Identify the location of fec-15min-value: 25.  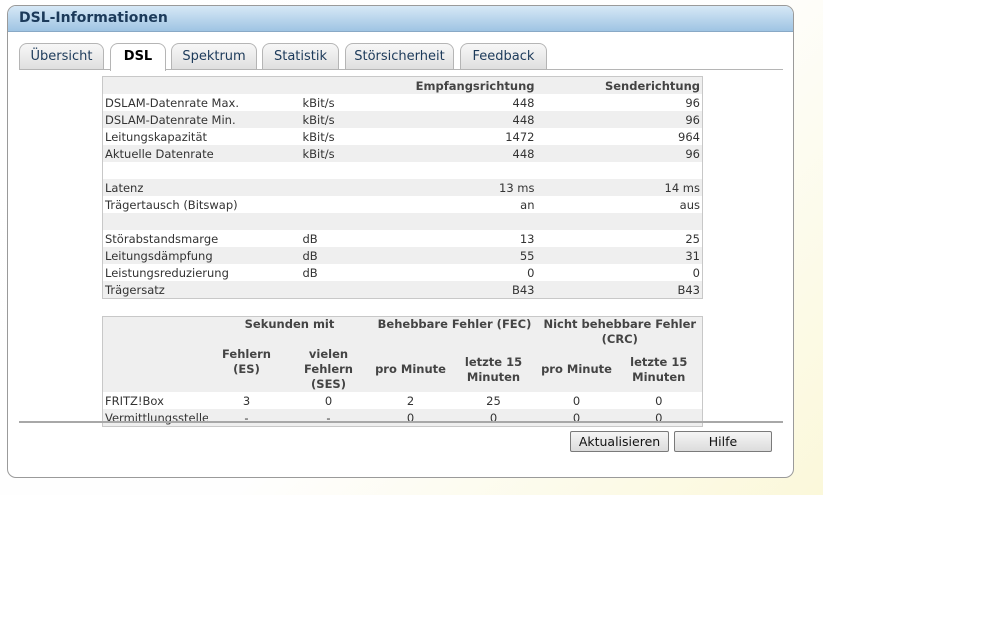
(493, 400).